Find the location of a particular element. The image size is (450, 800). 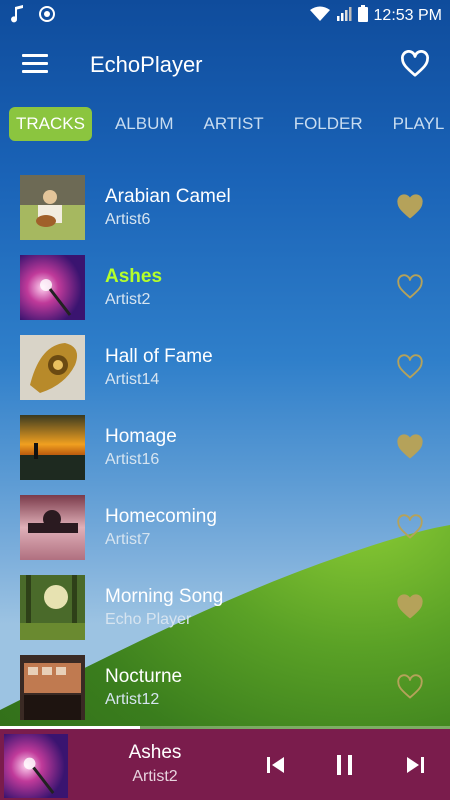

favorites-heart-icon is located at coordinates (415, 64).